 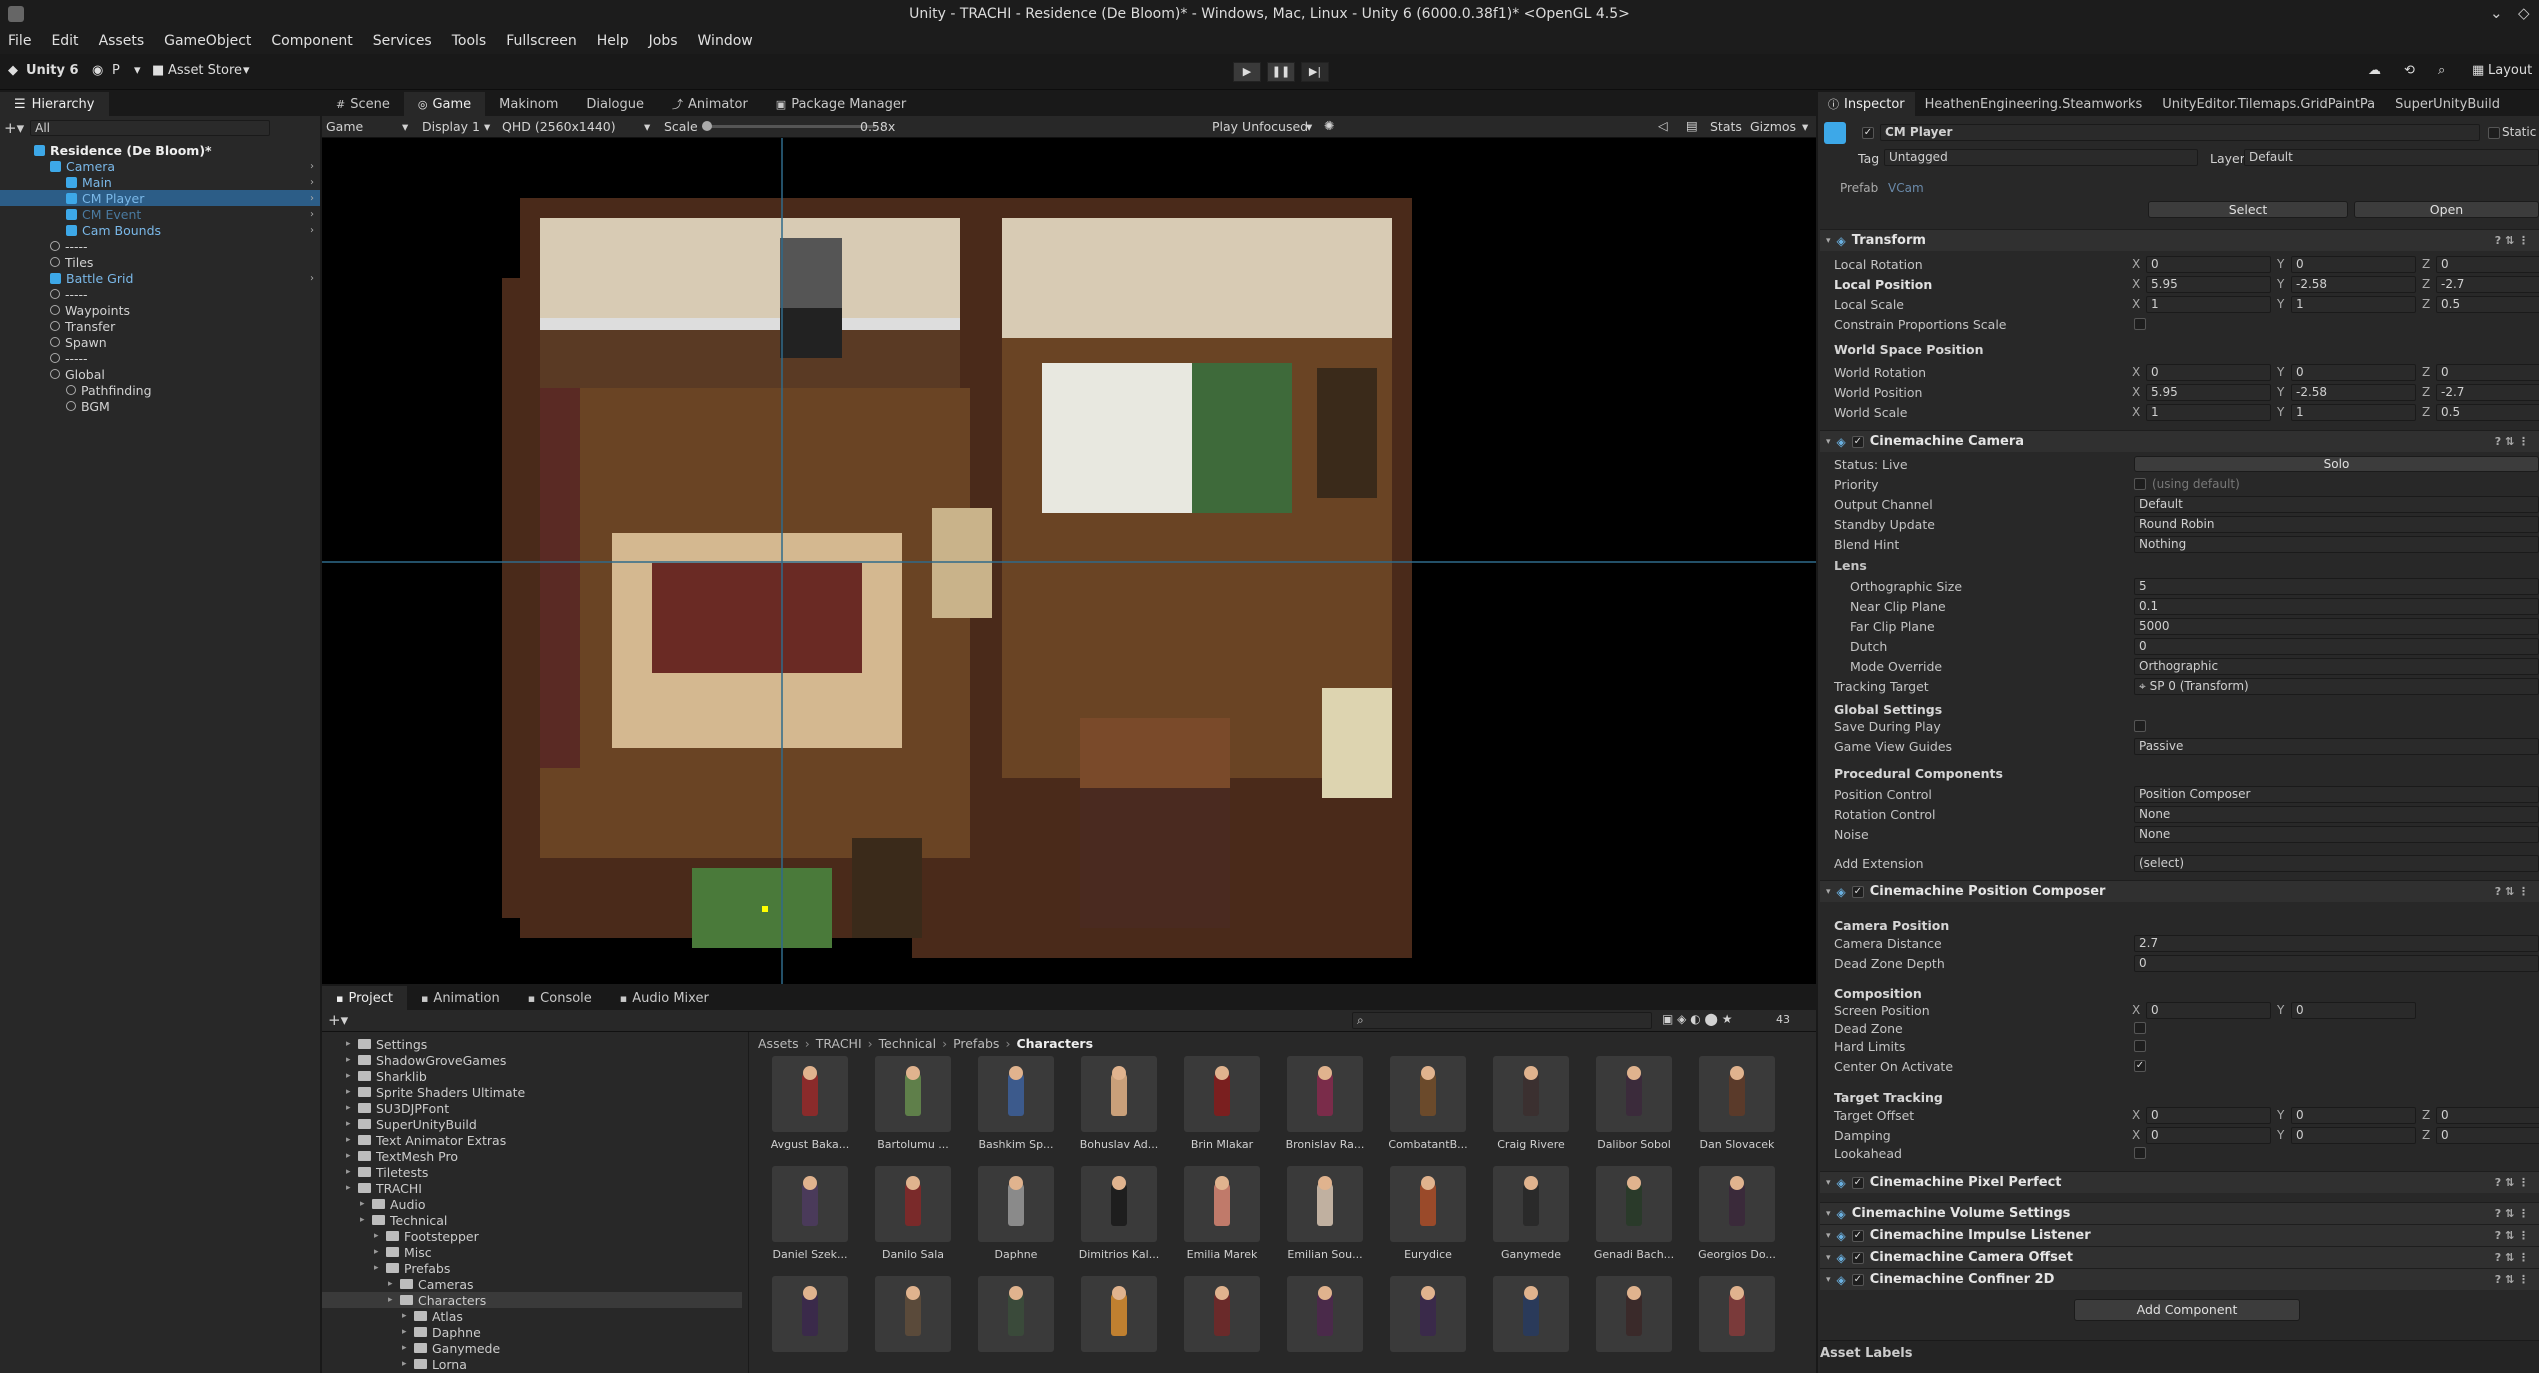 I want to click on component-header: ▾ ◈ ✓ Cinemachine Camera Offset? ⇅ ⋮, so click(x=2179, y=1257).